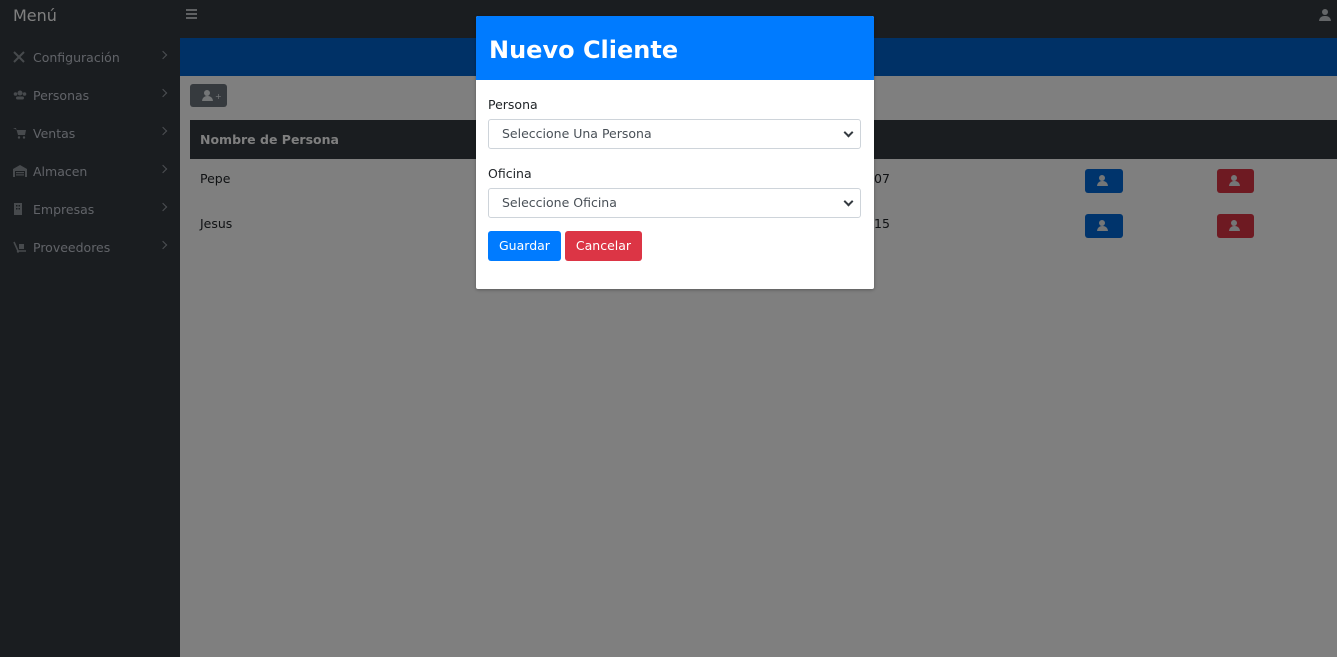  Describe the element at coordinates (577, 133) in the screenshot. I see `persona-select-value: Seleccione Una Persona` at that location.